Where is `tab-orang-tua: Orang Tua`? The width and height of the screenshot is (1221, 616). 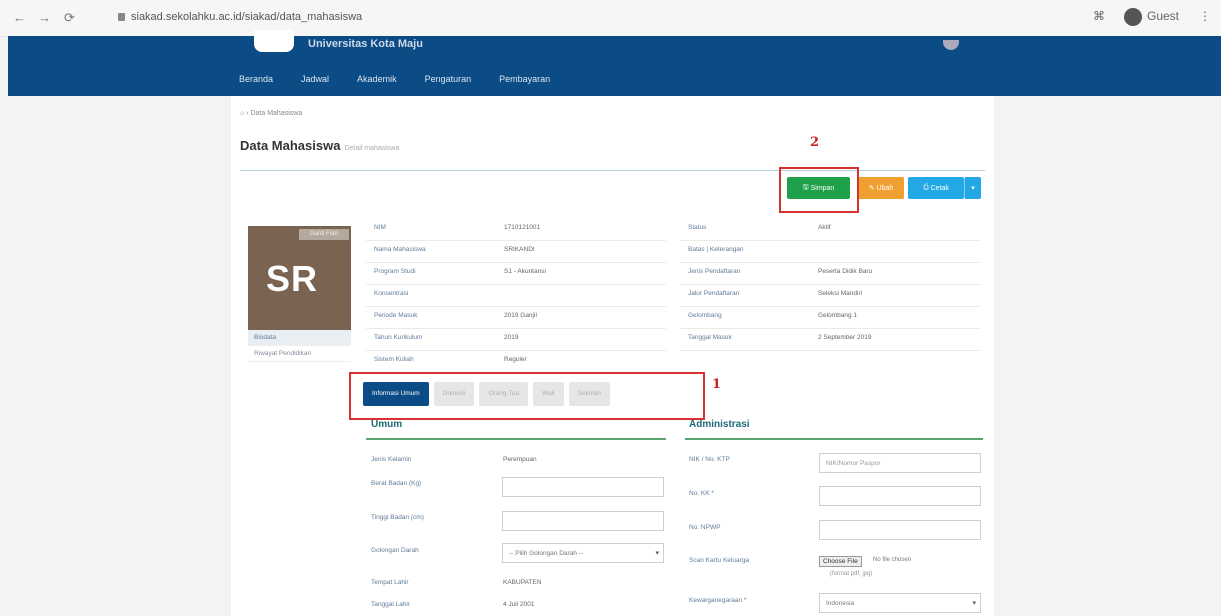
tab-orang-tua: Orang Tua is located at coordinates (504, 394).